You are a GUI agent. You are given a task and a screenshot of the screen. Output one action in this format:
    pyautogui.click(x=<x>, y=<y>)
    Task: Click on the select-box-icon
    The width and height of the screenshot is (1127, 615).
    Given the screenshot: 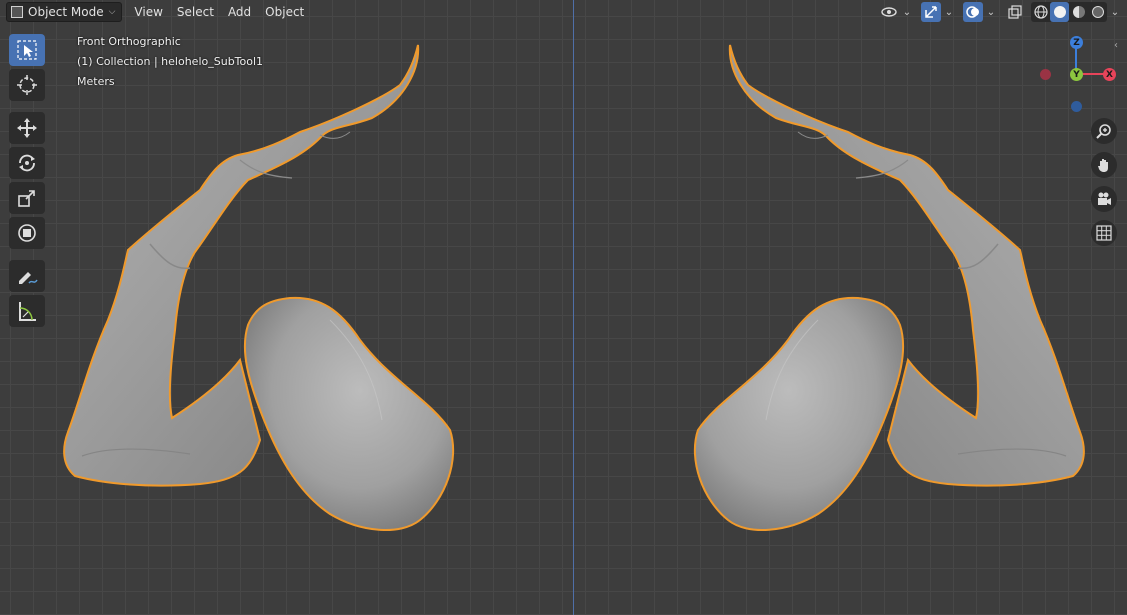 What is the action you would take?
    pyautogui.click(x=27, y=50)
    